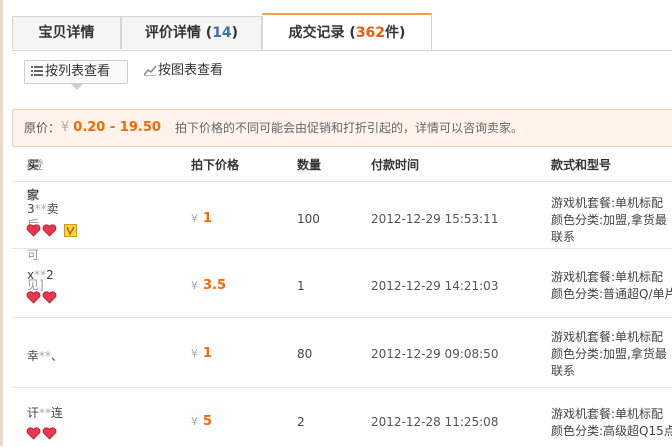 The image size is (672, 447). I want to click on price-note: 拍下价格的不同可能会由促销和打折引起的，详情可以咨询卖家。, so click(349, 128).